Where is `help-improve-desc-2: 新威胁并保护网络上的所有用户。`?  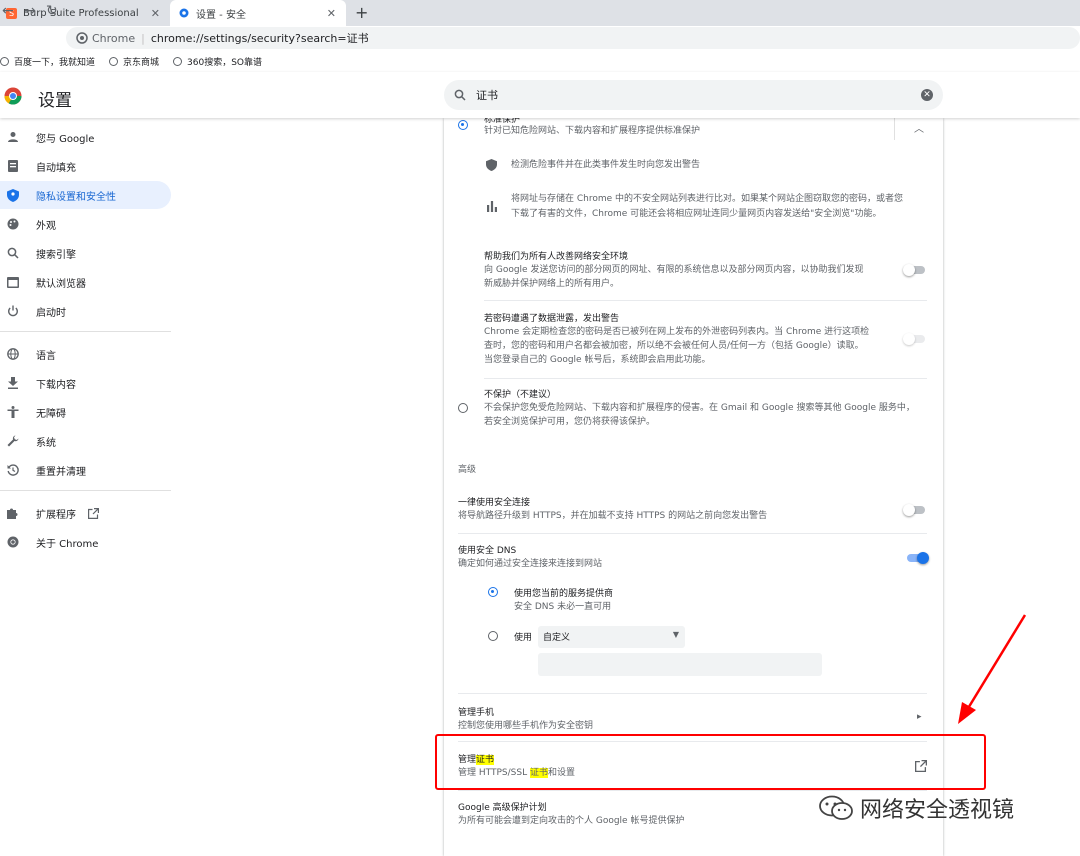 help-improve-desc-2: 新威胁并保护网络上的所有用户。 is located at coordinates (552, 284).